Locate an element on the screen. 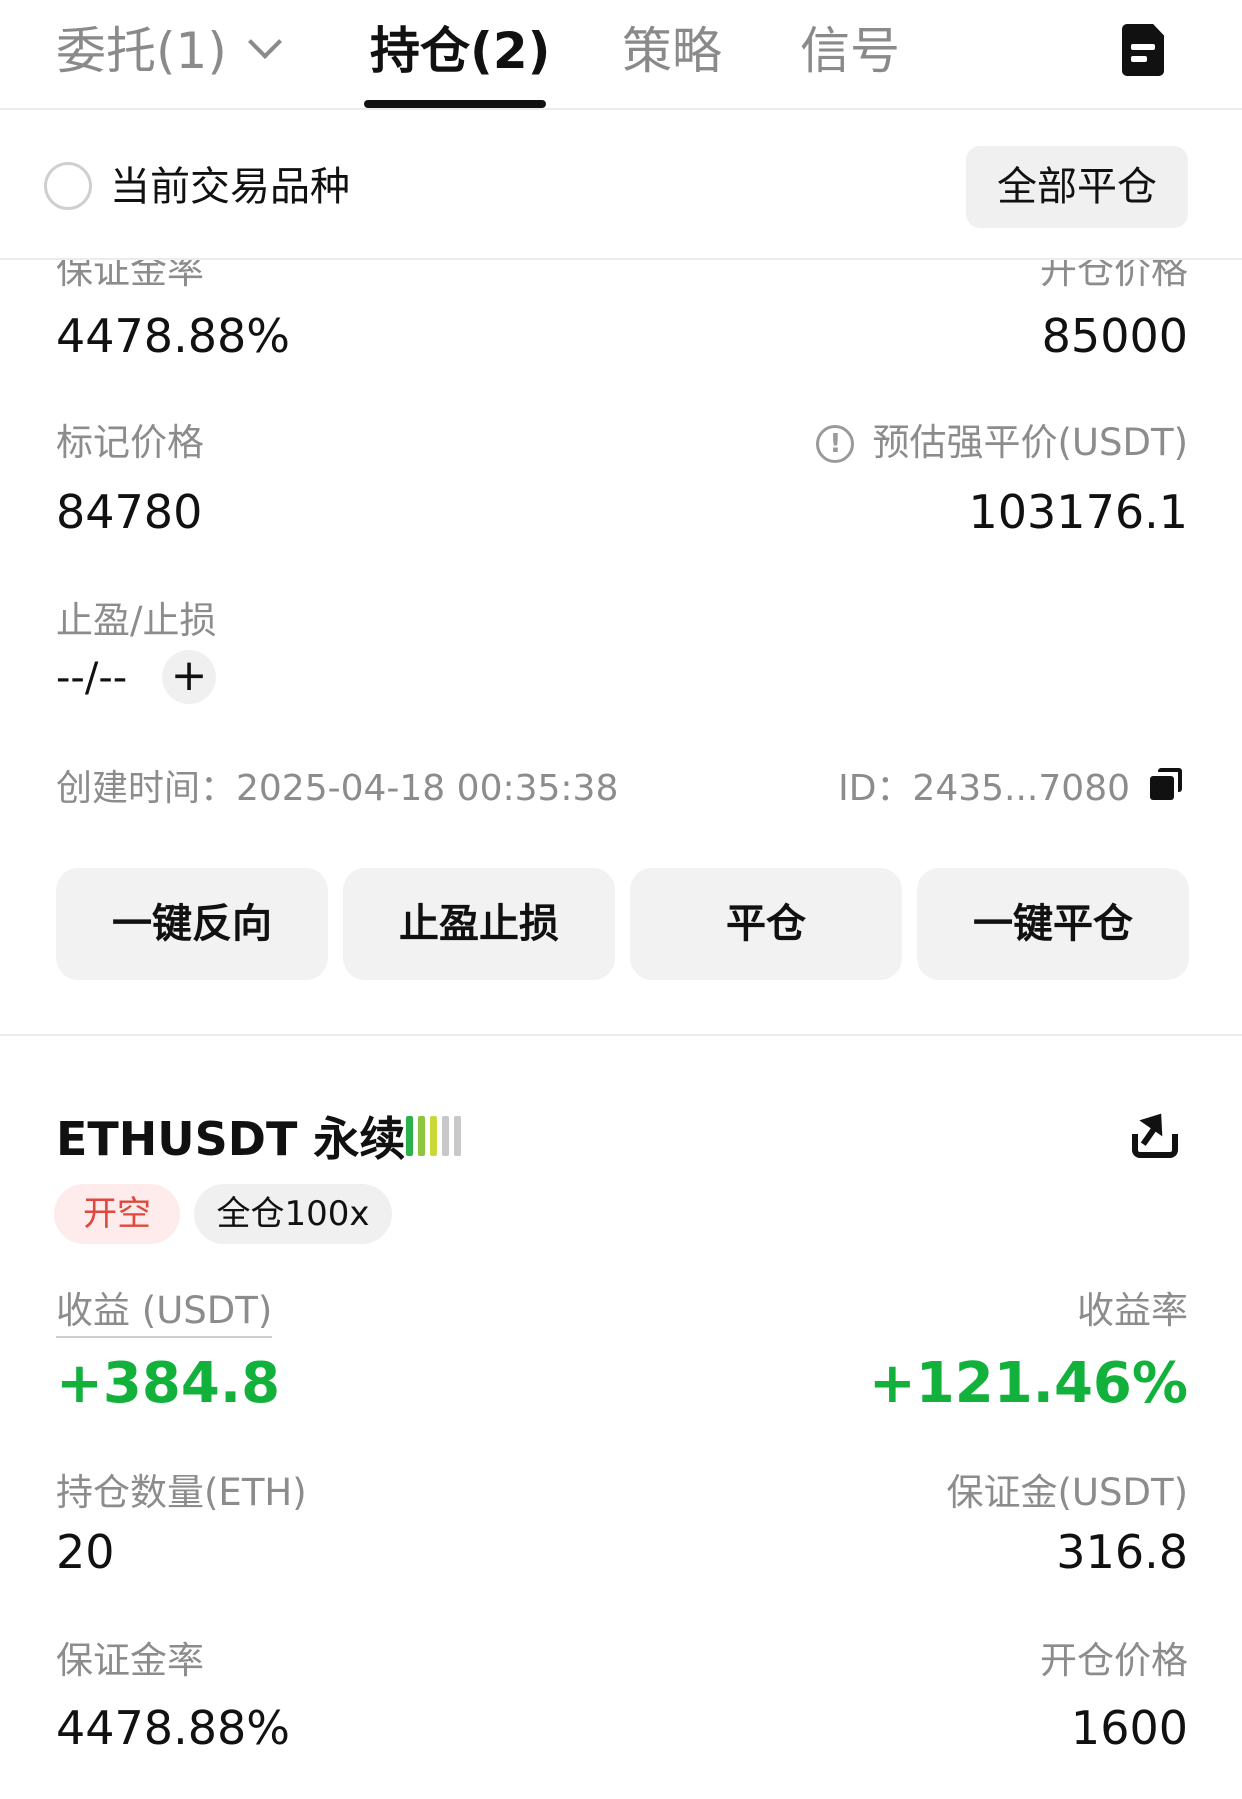 This screenshot has height=1799, width=1242. est-liq-price-label: ! 预估强平价(USDT) is located at coordinates (1002, 443).